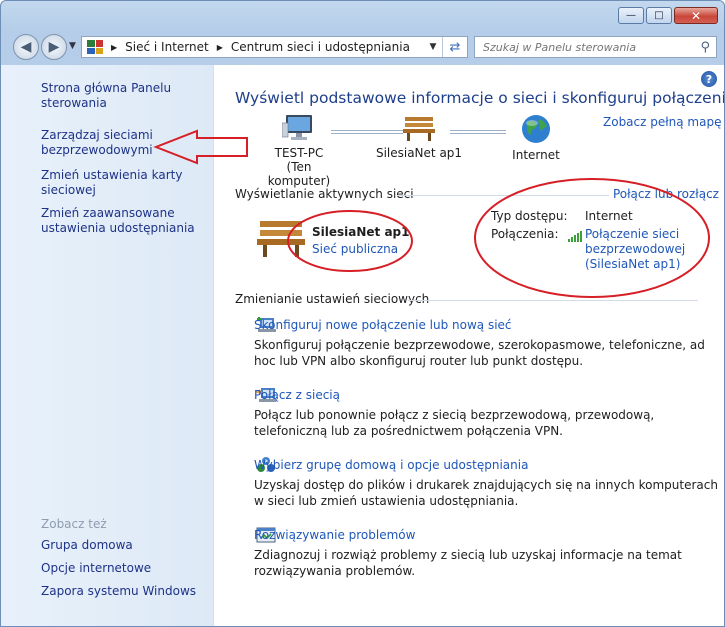  Describe the element at coordinates (350, 241) in the screenshot. I see `red-ellipse-network` at that location.